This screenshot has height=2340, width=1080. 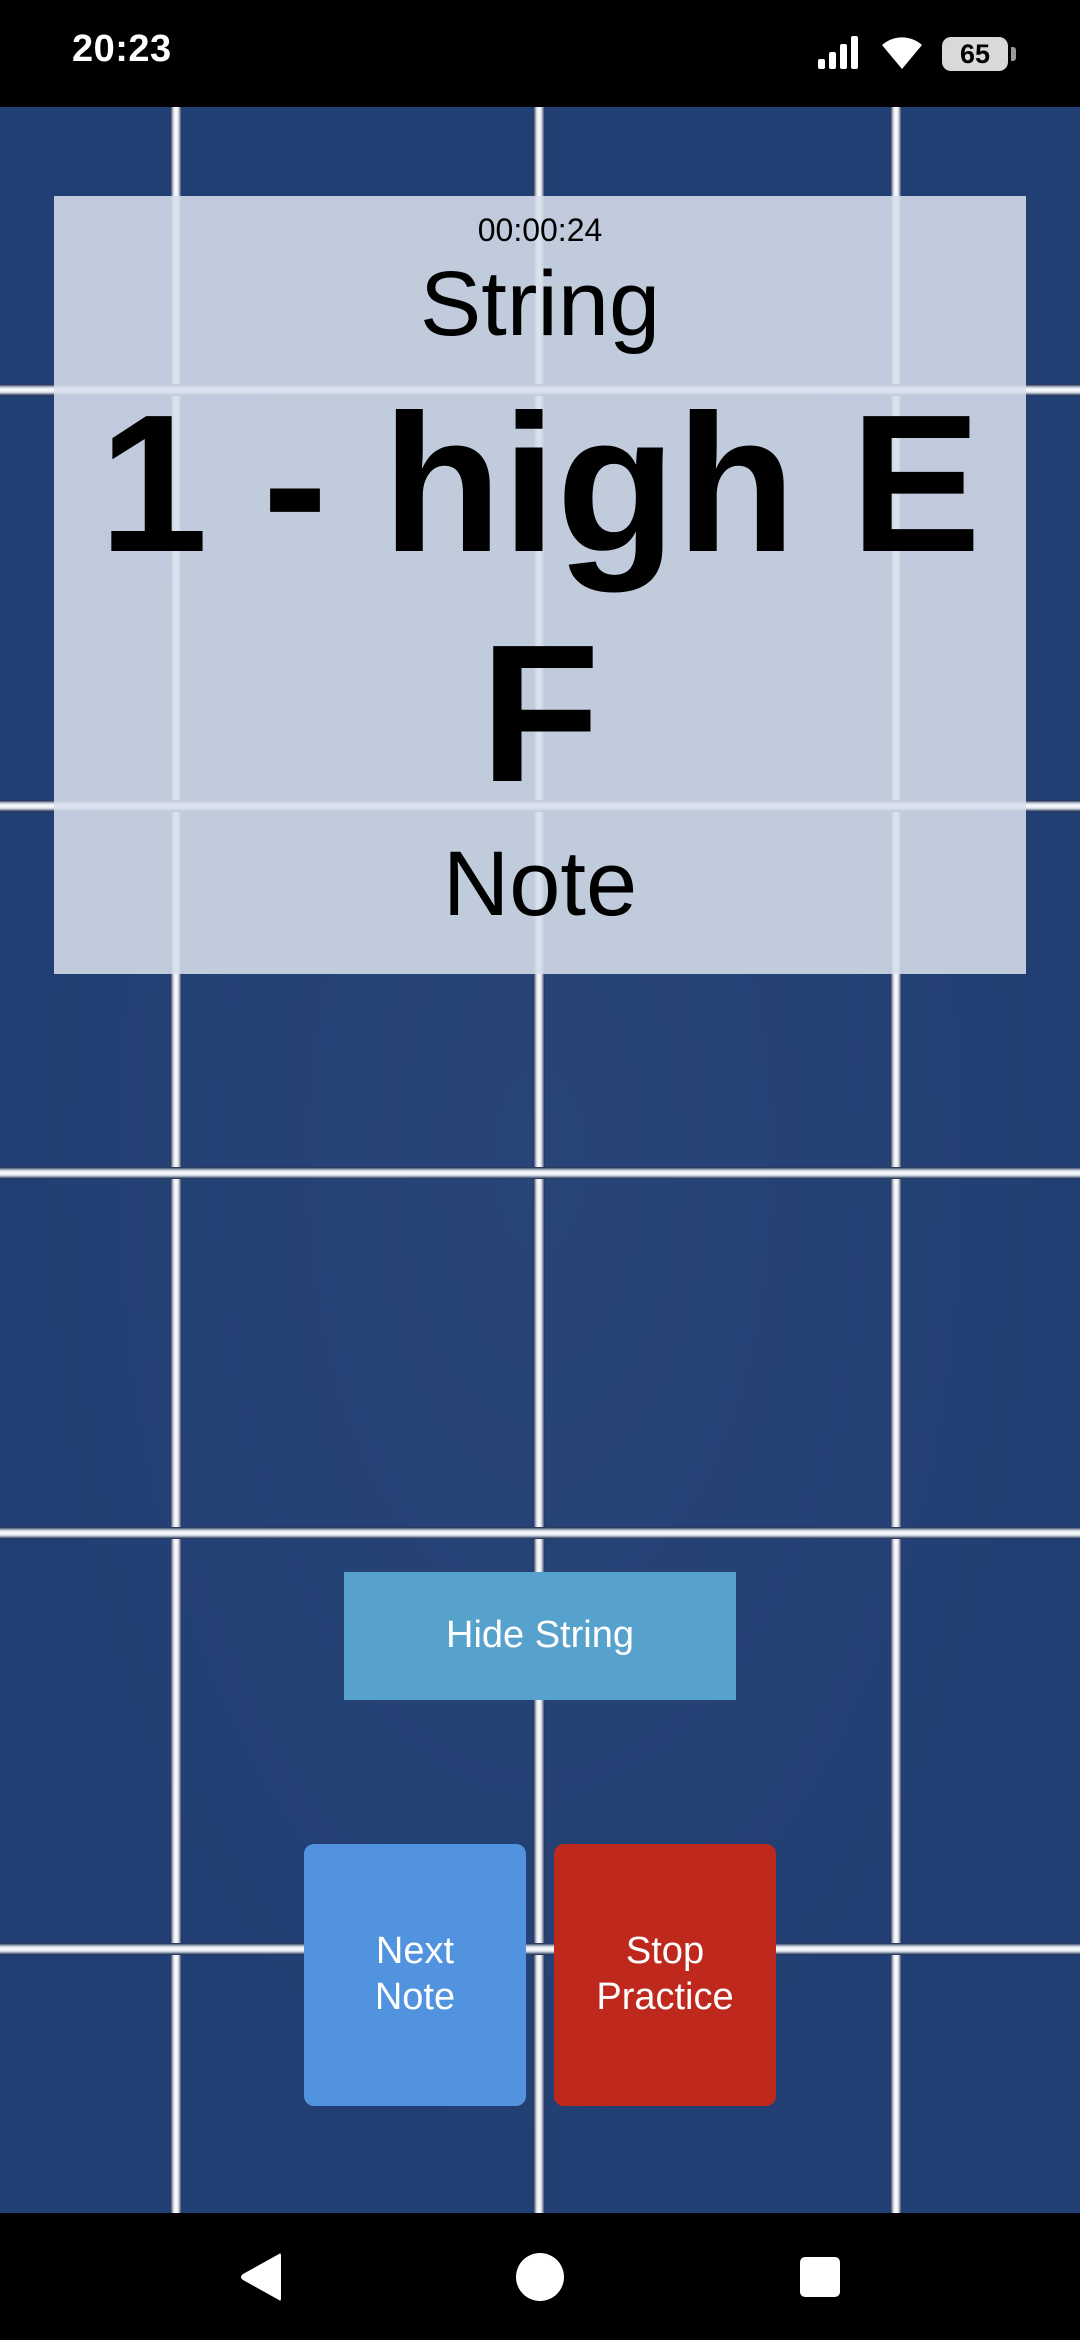 I want to click on note-value: F, so click(x=540, y=713).